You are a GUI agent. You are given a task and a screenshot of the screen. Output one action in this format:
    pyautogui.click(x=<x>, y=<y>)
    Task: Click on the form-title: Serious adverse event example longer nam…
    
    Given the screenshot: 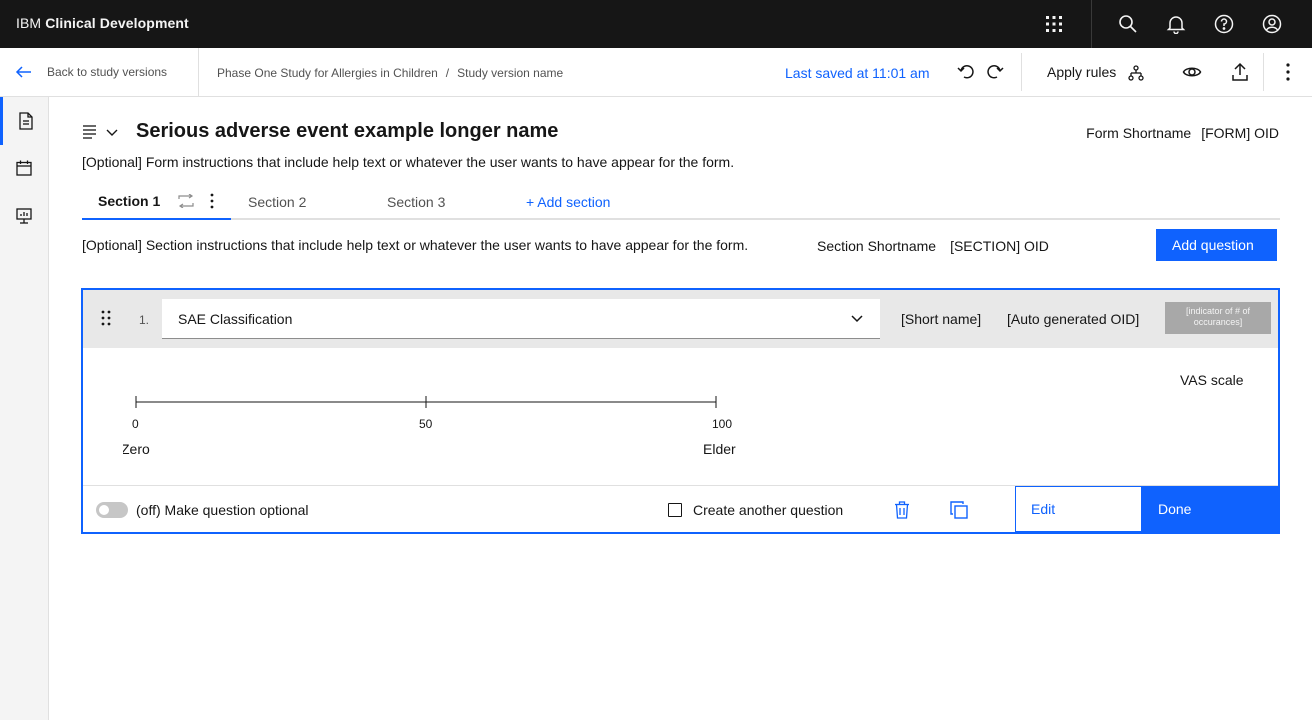 What is the action you would take?
    pyautogui.click(x=347, y=131)
    